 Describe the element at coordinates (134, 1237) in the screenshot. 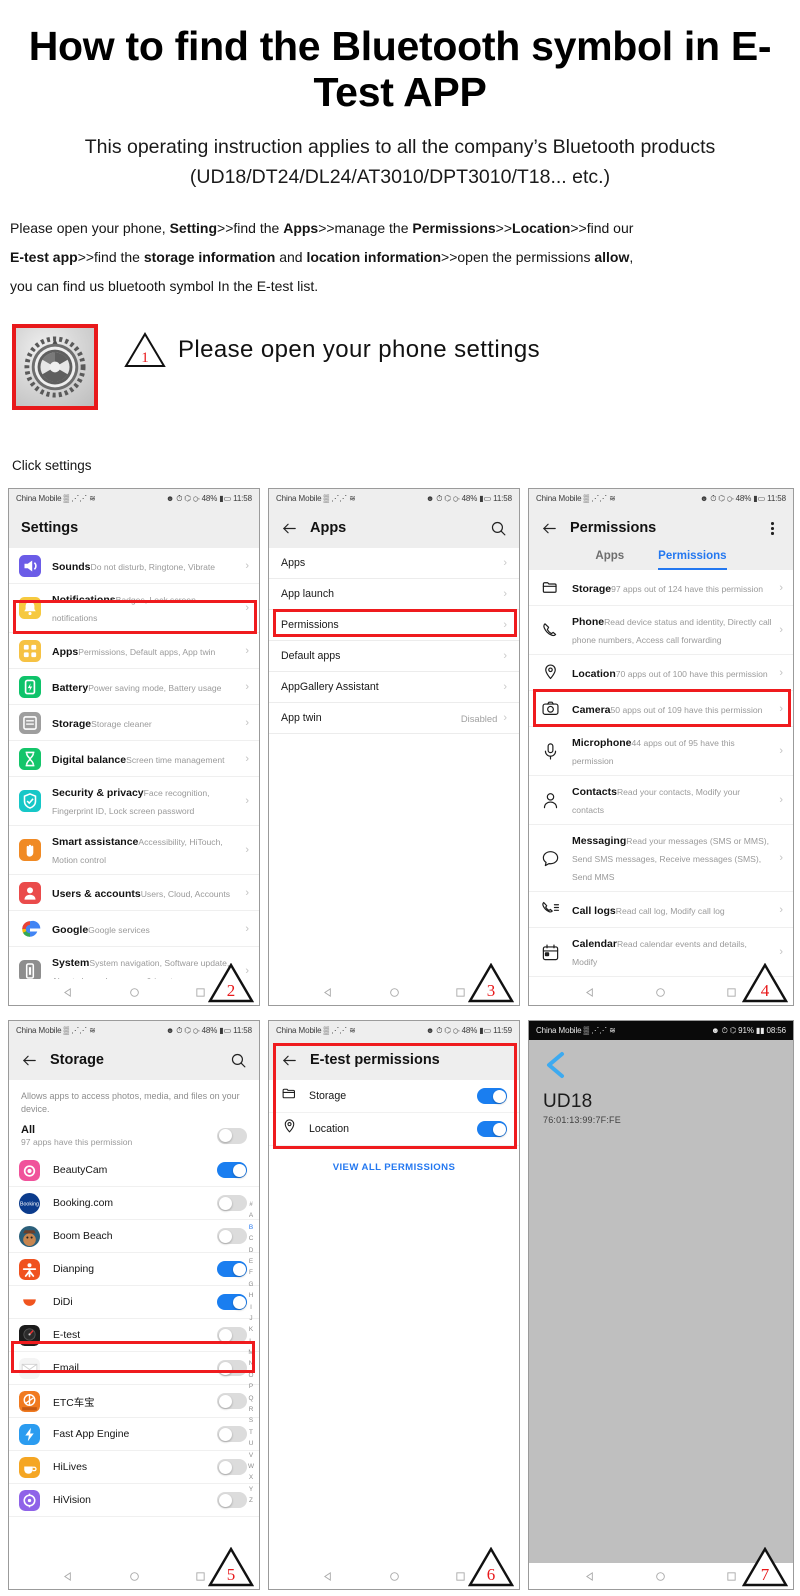

I see `app-permission-row: Boom Beach` at that location.